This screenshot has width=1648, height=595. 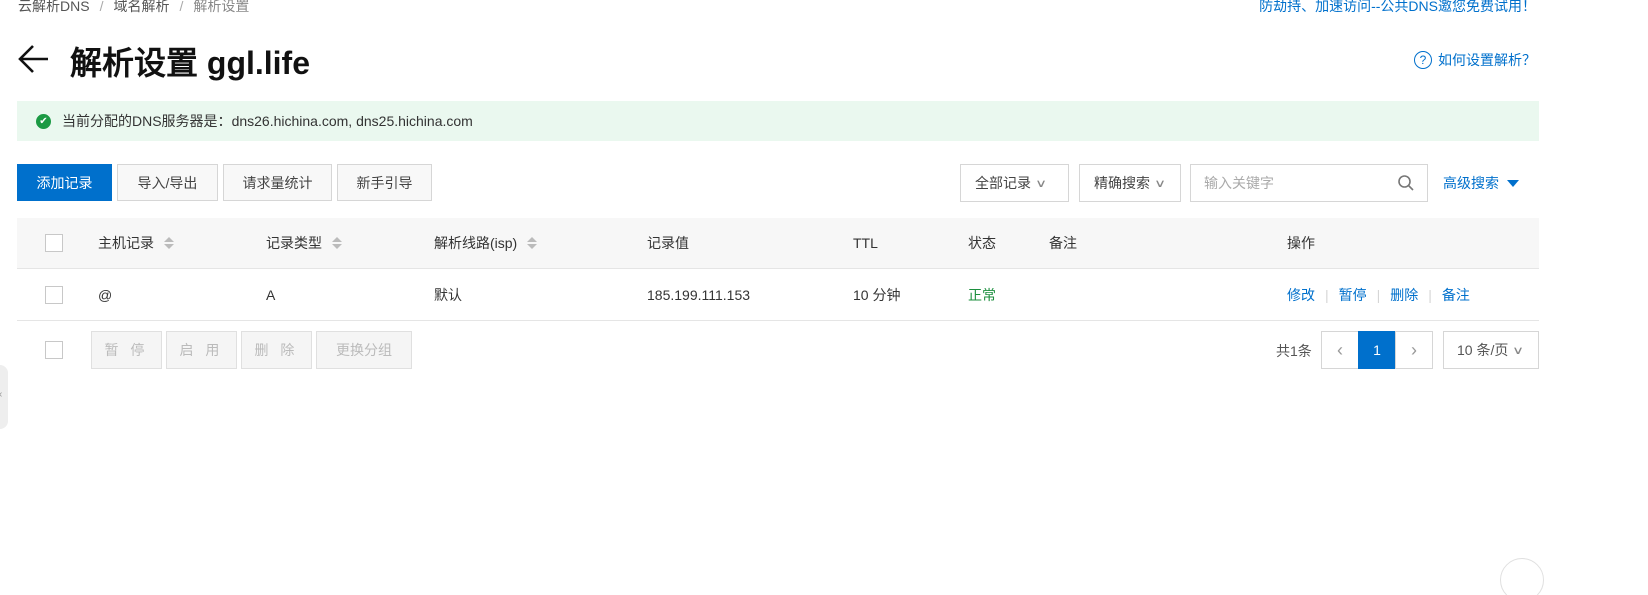 I want to click on row-line: 默认, so click(x=448, y=294).